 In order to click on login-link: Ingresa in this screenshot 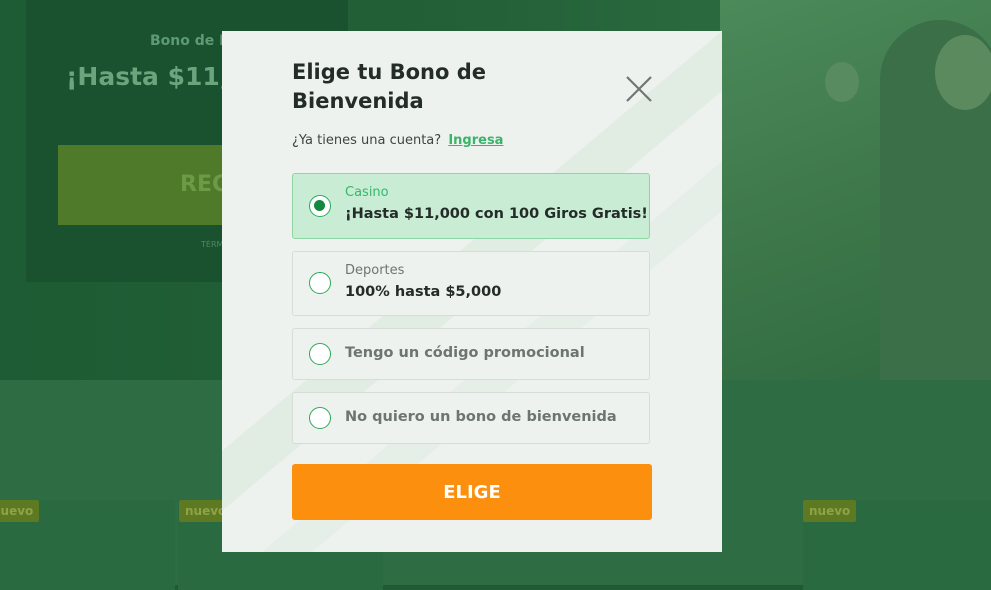, I will do `click(475, 140)`.